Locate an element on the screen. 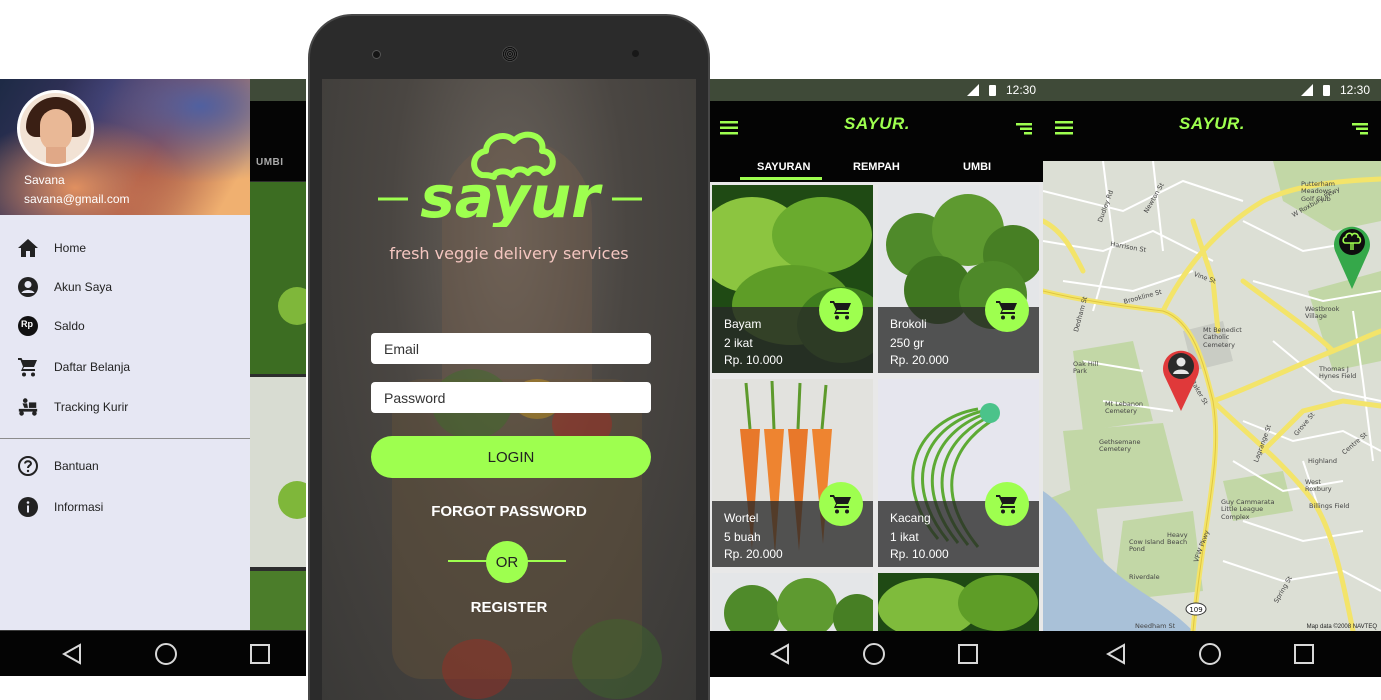 The image size is (1381, 700). drawer-item-label: Bantuan is located at coordinates (76, 466).